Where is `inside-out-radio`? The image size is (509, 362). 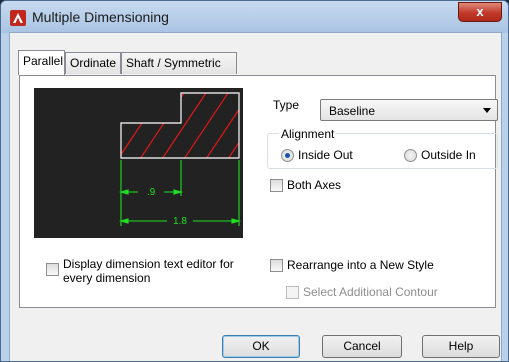 inside-out-radio is located at coordinates (287, 155).